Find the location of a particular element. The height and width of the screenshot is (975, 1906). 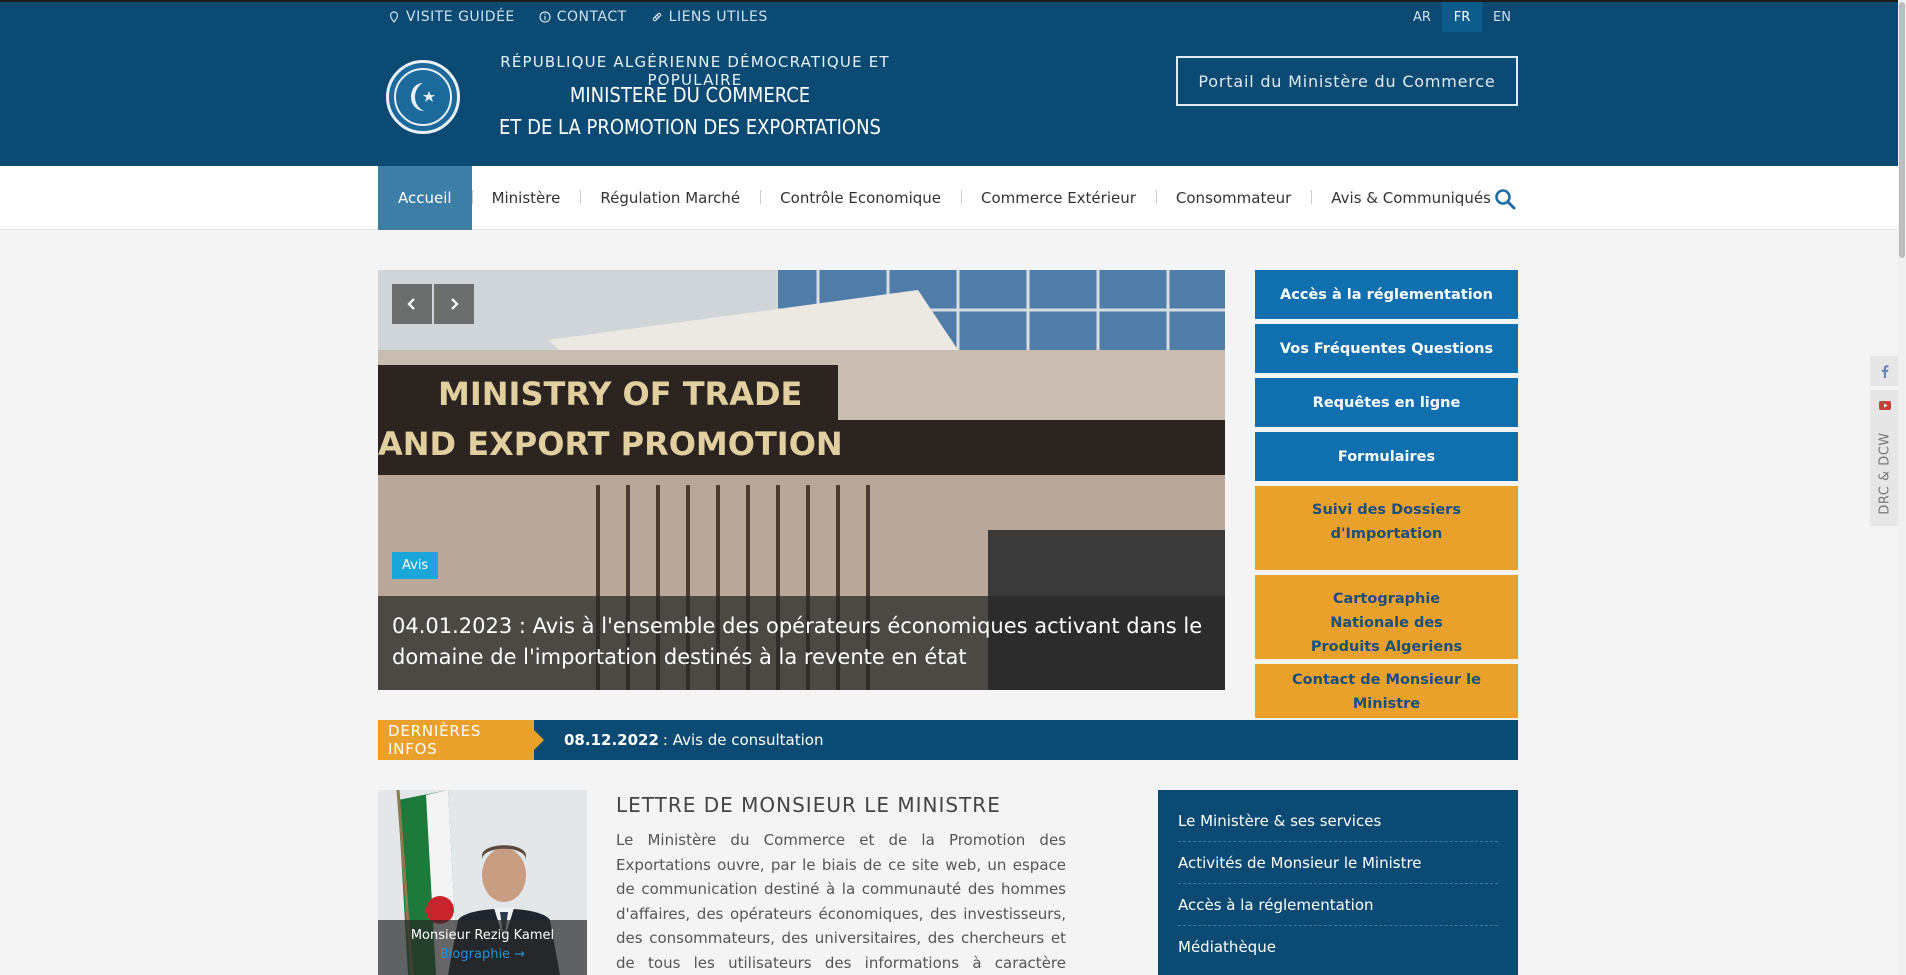

link-activites-ministre: Activités de Monsieur le Ministre is located at coordinates (1338, 863).